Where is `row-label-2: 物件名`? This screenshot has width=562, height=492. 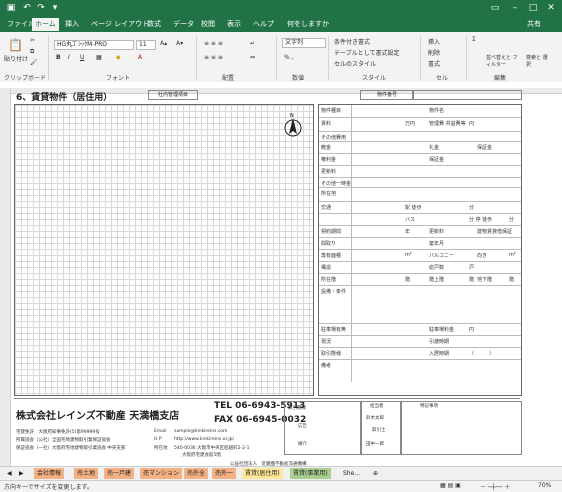
row-label-2: 物件名 is located at coordinates (437, 111).